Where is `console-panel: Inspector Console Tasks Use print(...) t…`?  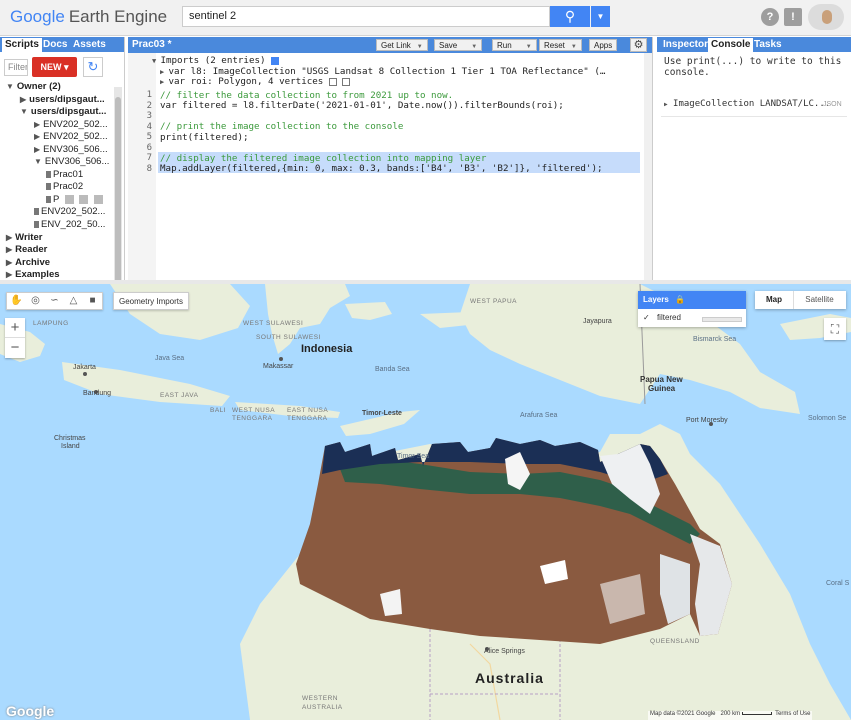
console-panel: Inspector Console Tasks Use print(...) t… is located at coordinates (754, 158).